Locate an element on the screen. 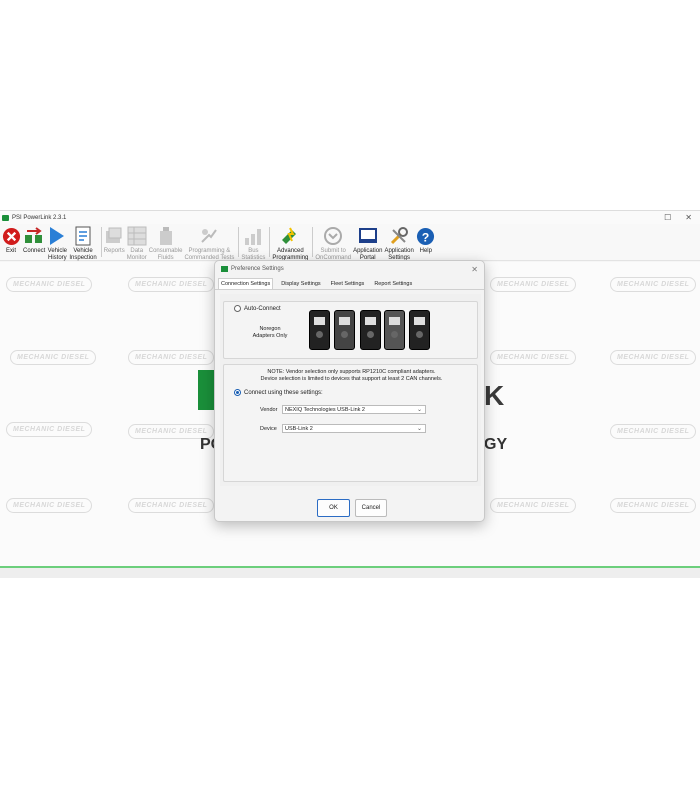 The height and width of the screenshot is (800, 700). bus-statistics-button: Bus Statistics is located at coordinates (253, 242).